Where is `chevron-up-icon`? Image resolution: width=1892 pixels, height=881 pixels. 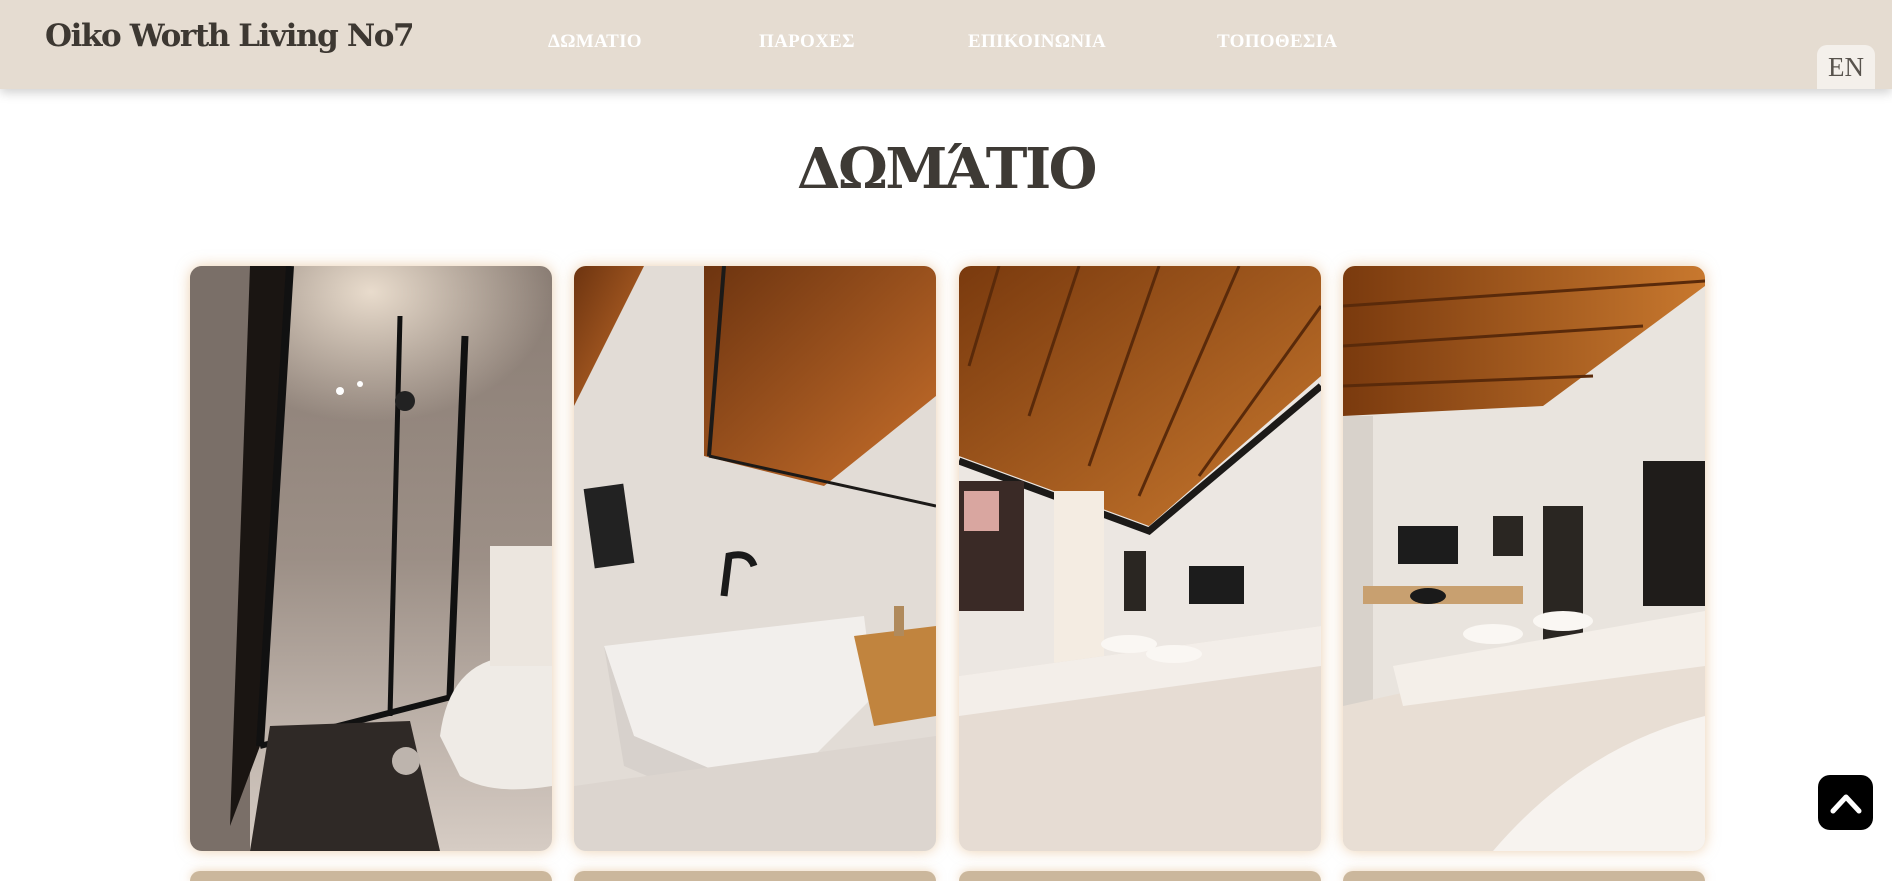 chevron-up-icon is located at coordinates (1845, 803).